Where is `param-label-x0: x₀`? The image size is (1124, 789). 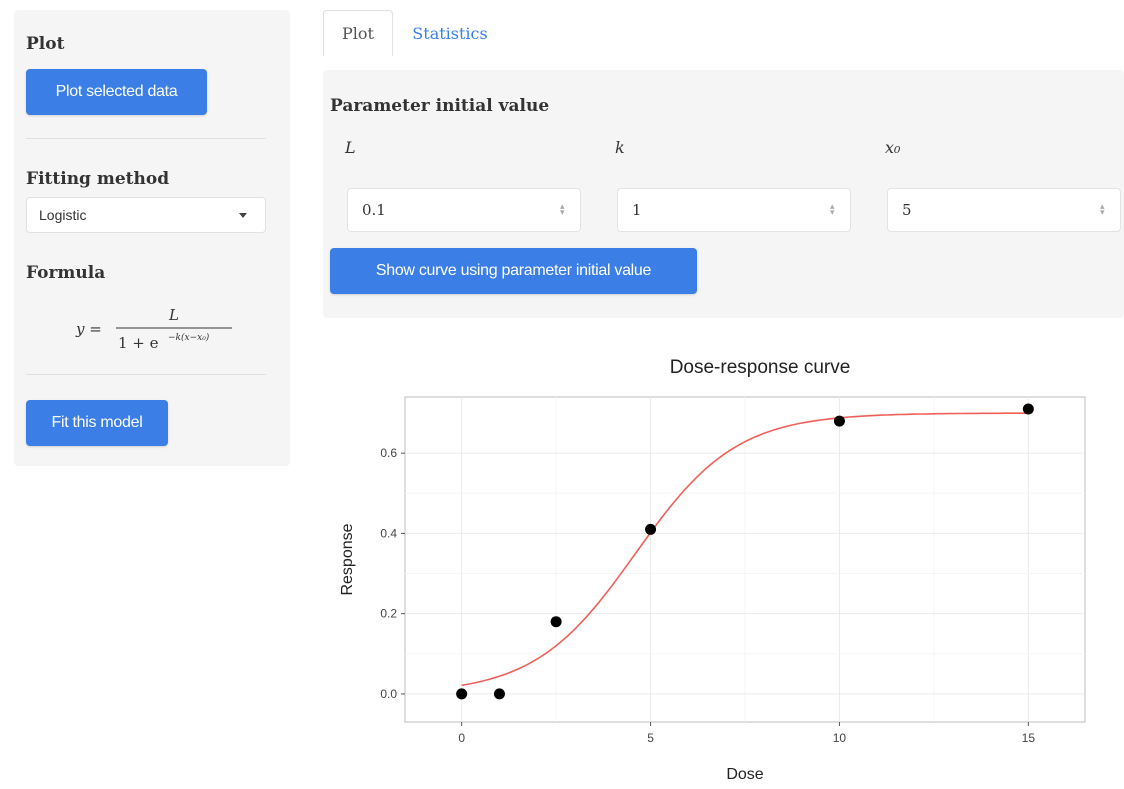
param-label-x0: x₀ is located at coordinates (893, 147).